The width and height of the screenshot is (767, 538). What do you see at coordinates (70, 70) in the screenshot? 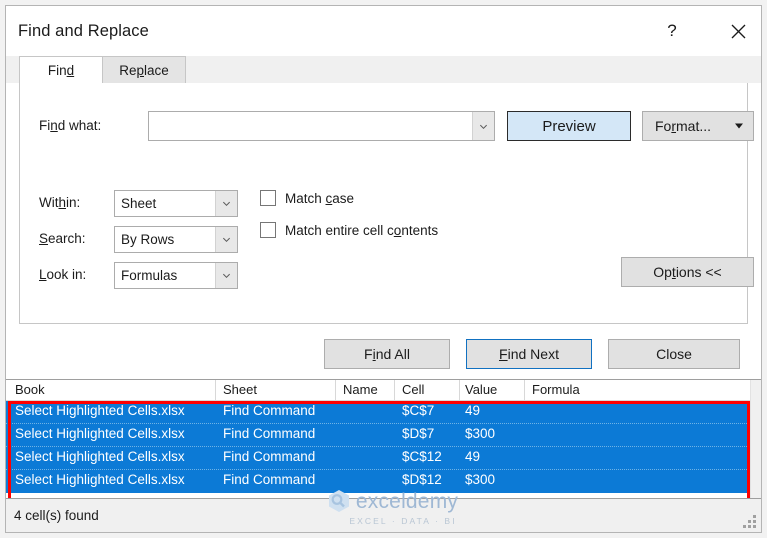
I see `tab-find-accel: d` at bounding box center [70, 70].